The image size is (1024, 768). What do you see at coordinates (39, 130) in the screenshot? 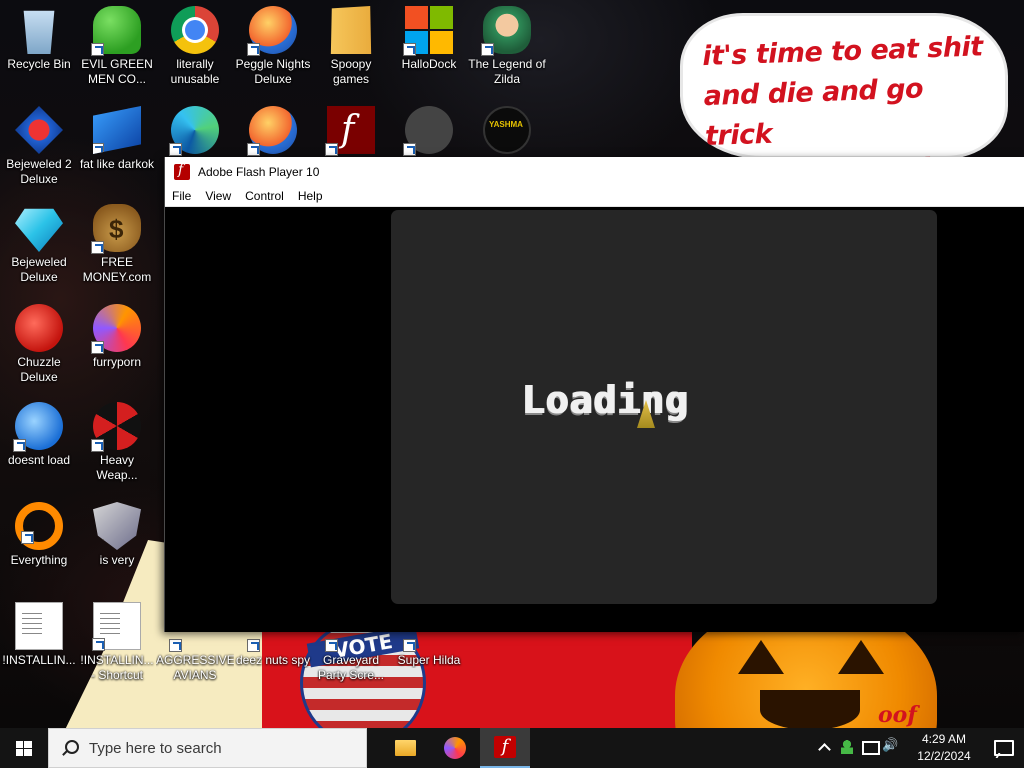
I see `bejeweled2-icon` at bounding box center [39, 130].